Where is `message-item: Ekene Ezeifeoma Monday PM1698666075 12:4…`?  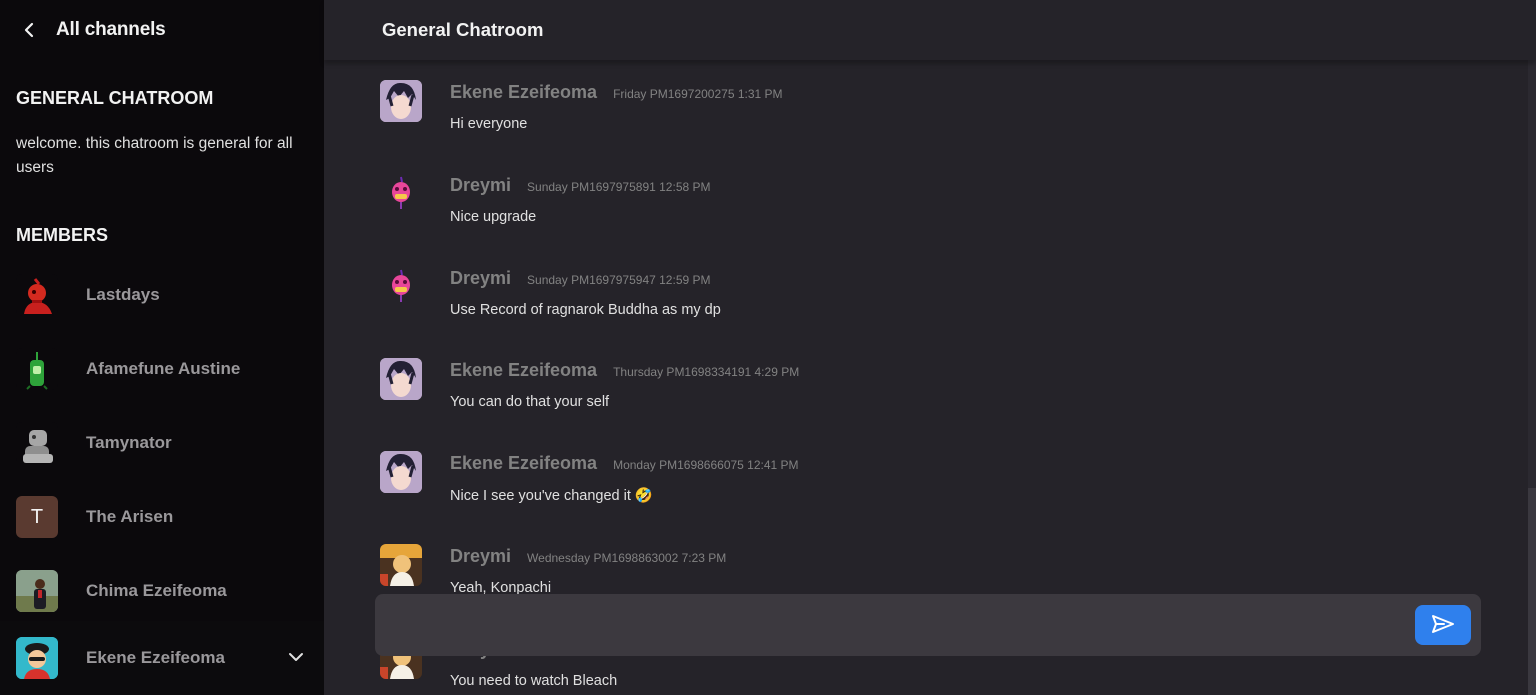 message-item: Ekene Ezeifeoma Monday PM1698666075 12:4… is located at coordinates (930, 481).